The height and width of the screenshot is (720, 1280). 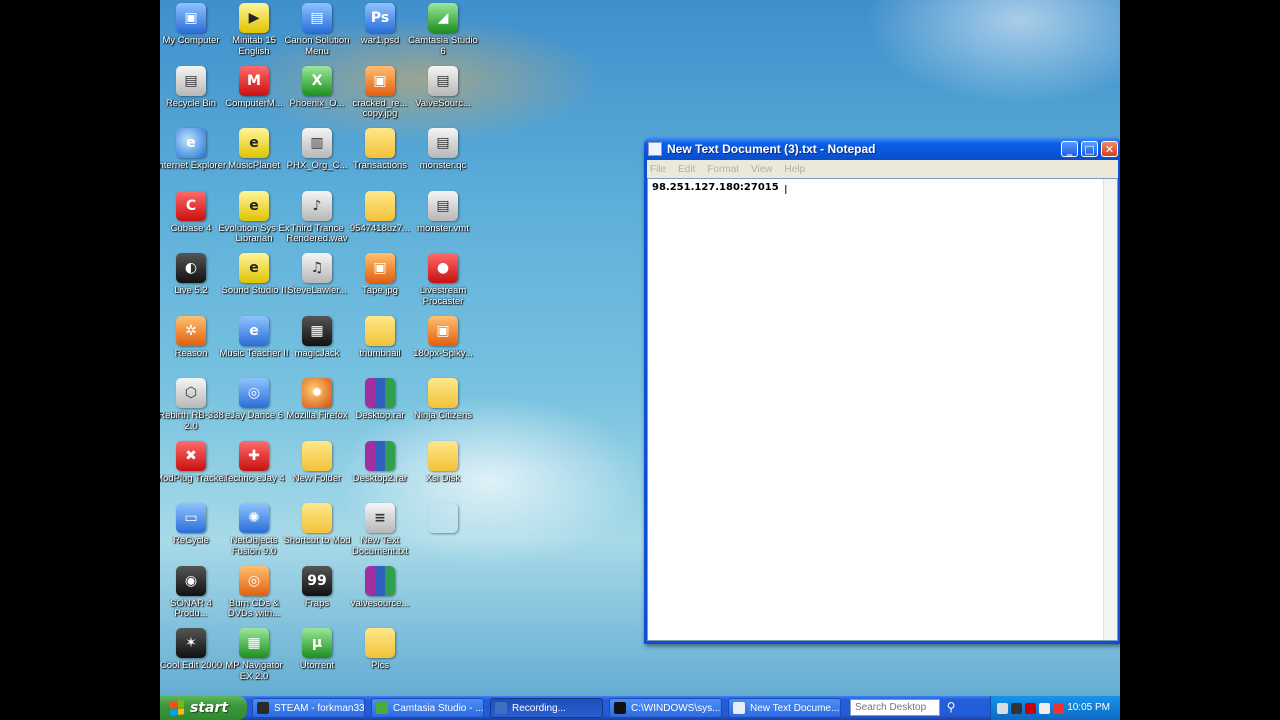 I want to click on desktop-icon: ▣ My Computer, so click(x=191, y=34).